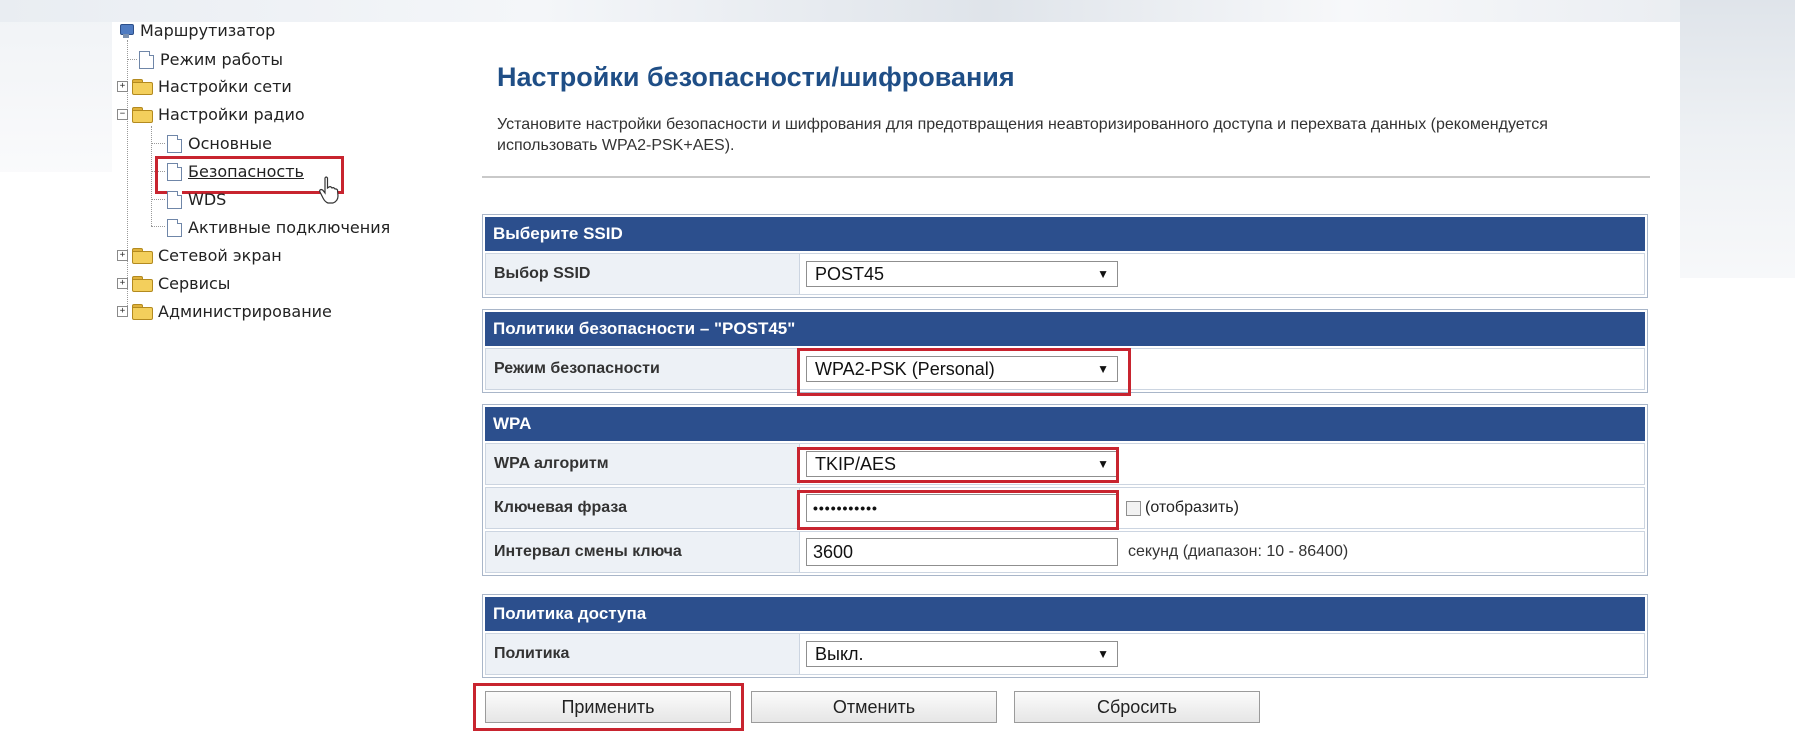  What do you see at coordinates (222, 59) in the screenshot?
I see `tree-item-label: Режим работы` at bounding box center [222, 59].